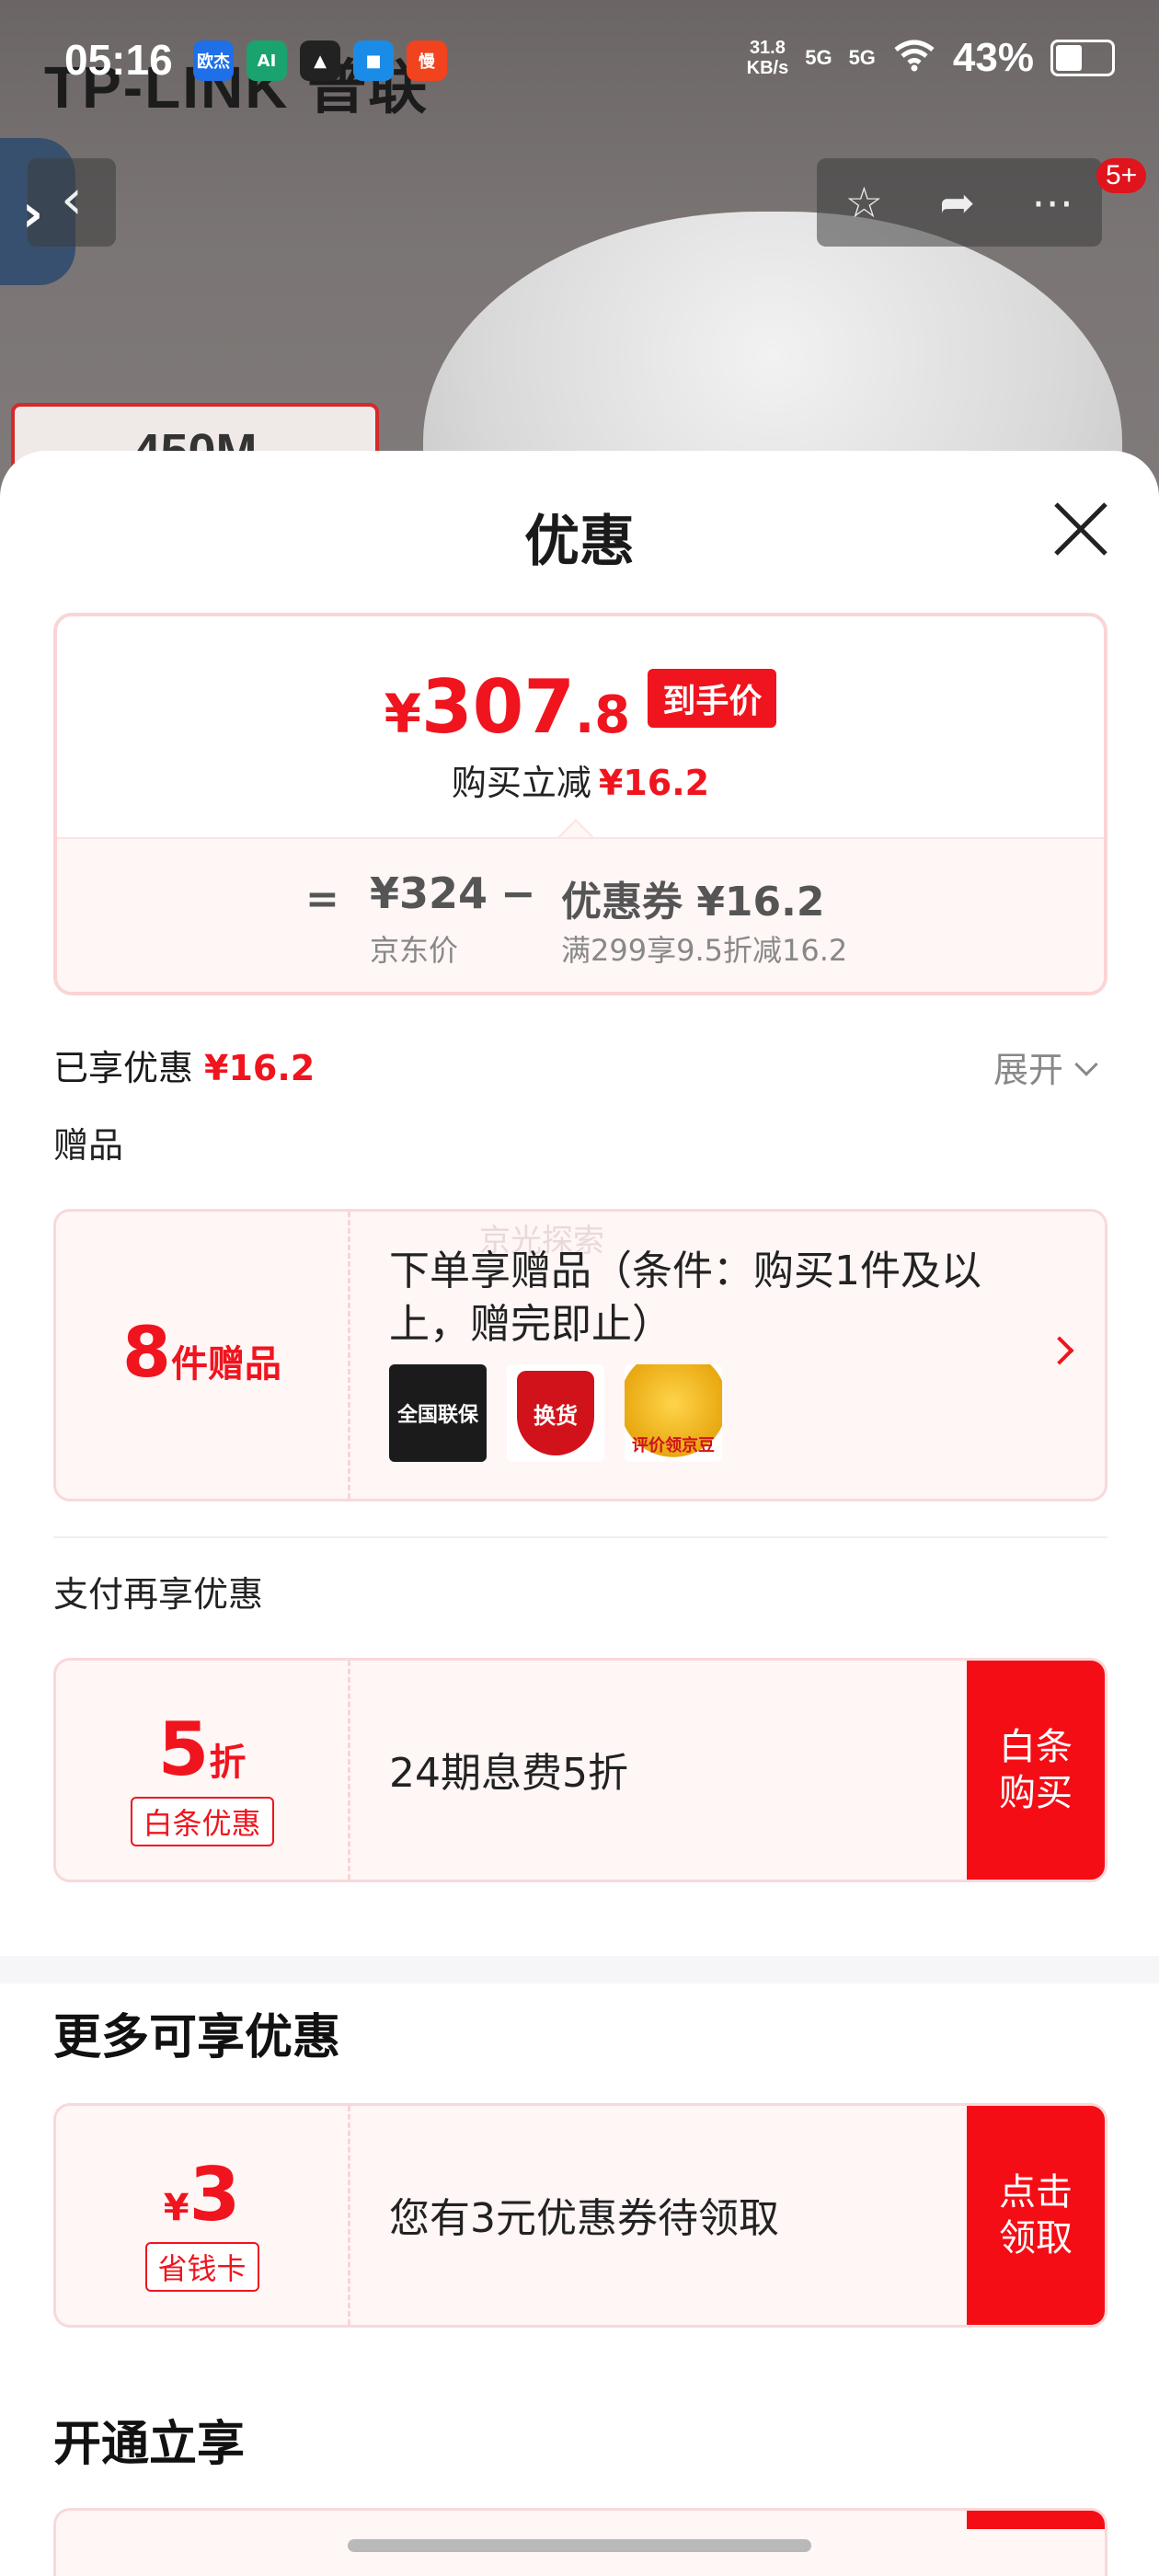  What do you see at coordinates (1036, 2215) in the screenshot?
I see `claim-button: 点击领取` at bounding box center [1036, 2215].